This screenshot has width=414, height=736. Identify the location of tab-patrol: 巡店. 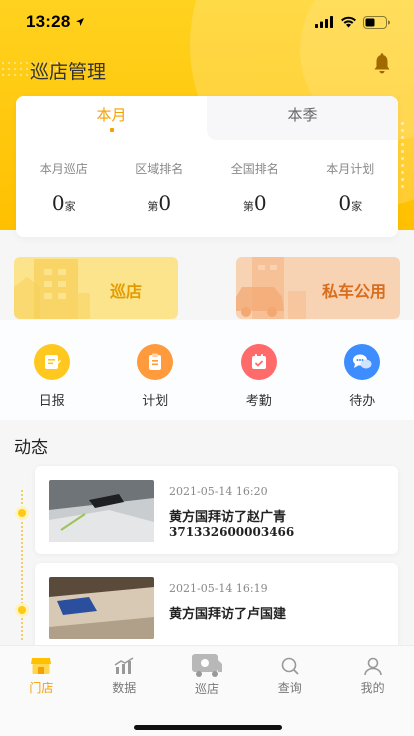
(207, 674).